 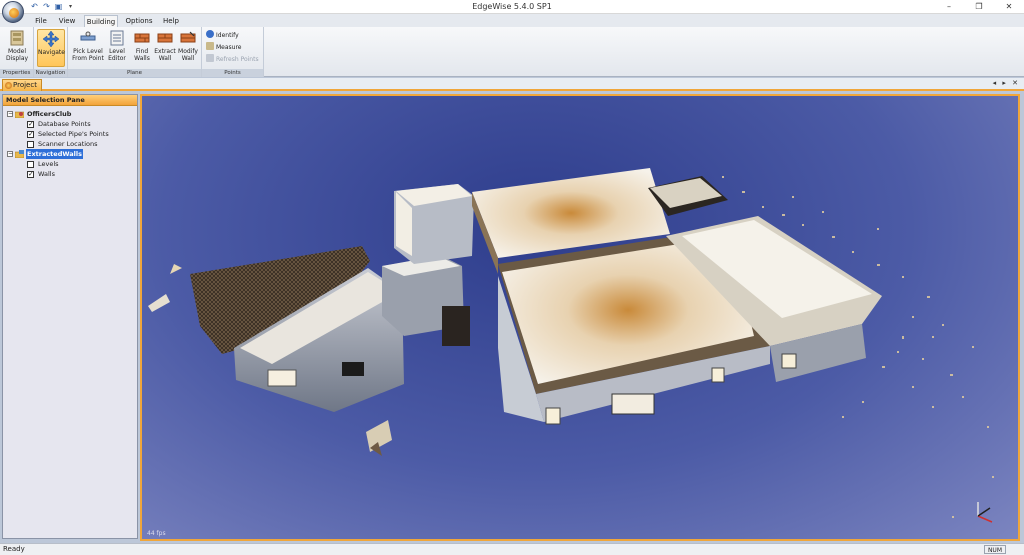 I want to click on modify-wall-button: Modify Wall, so click(x=188, y=48).